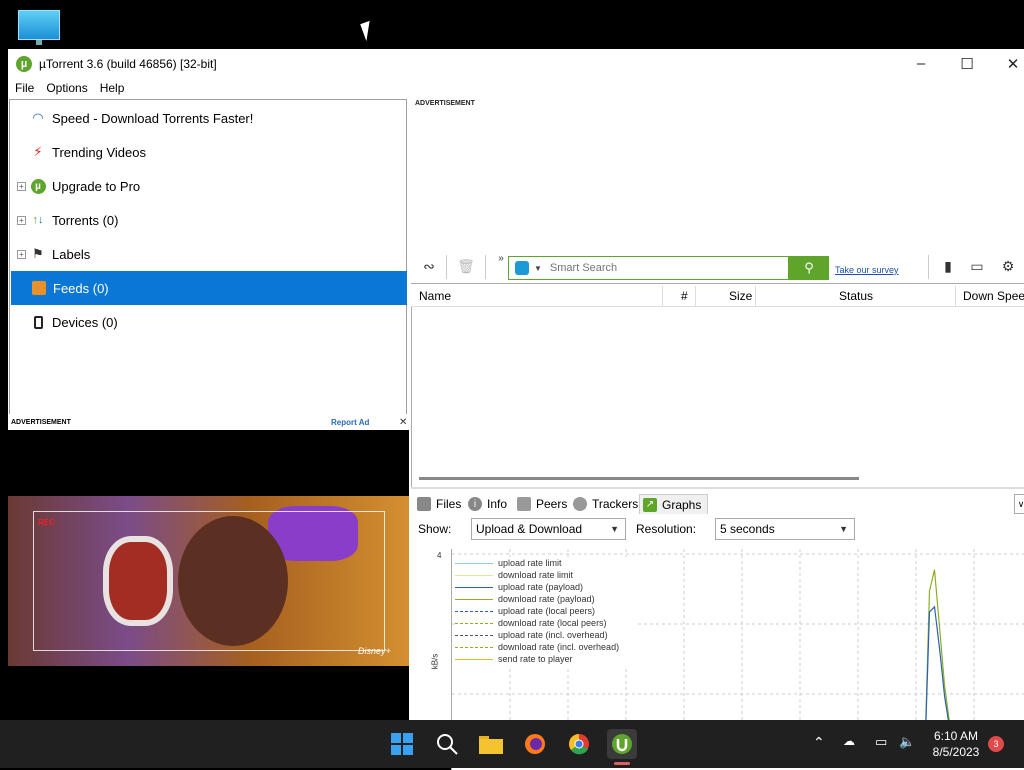 This screenshot has height=770, width=1024. What do you see at coordinates (856, 296) in the screenshot?
I see `column-status: Status` at bounding box center [856, 296].